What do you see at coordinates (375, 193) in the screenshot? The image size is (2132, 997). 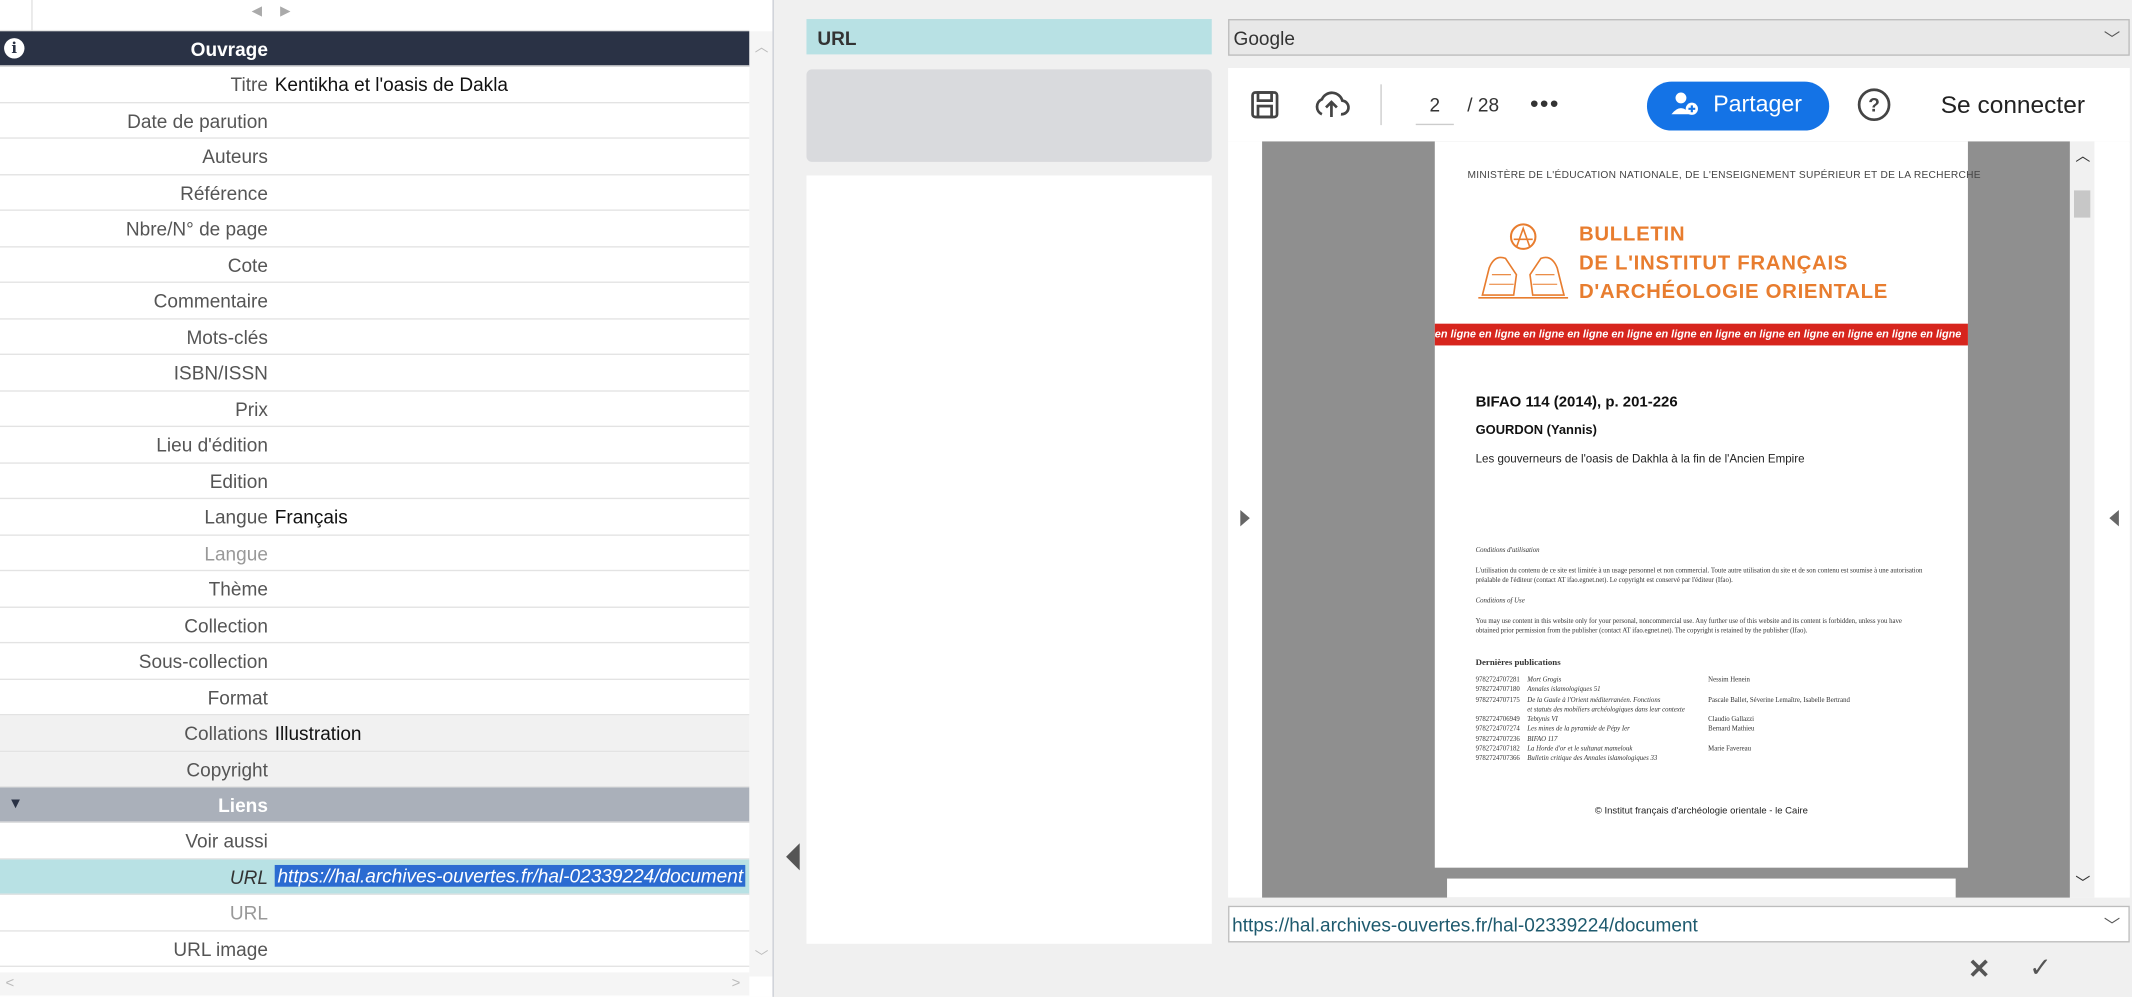 I see `form-row: Référence` at bounding box center [375, 193].